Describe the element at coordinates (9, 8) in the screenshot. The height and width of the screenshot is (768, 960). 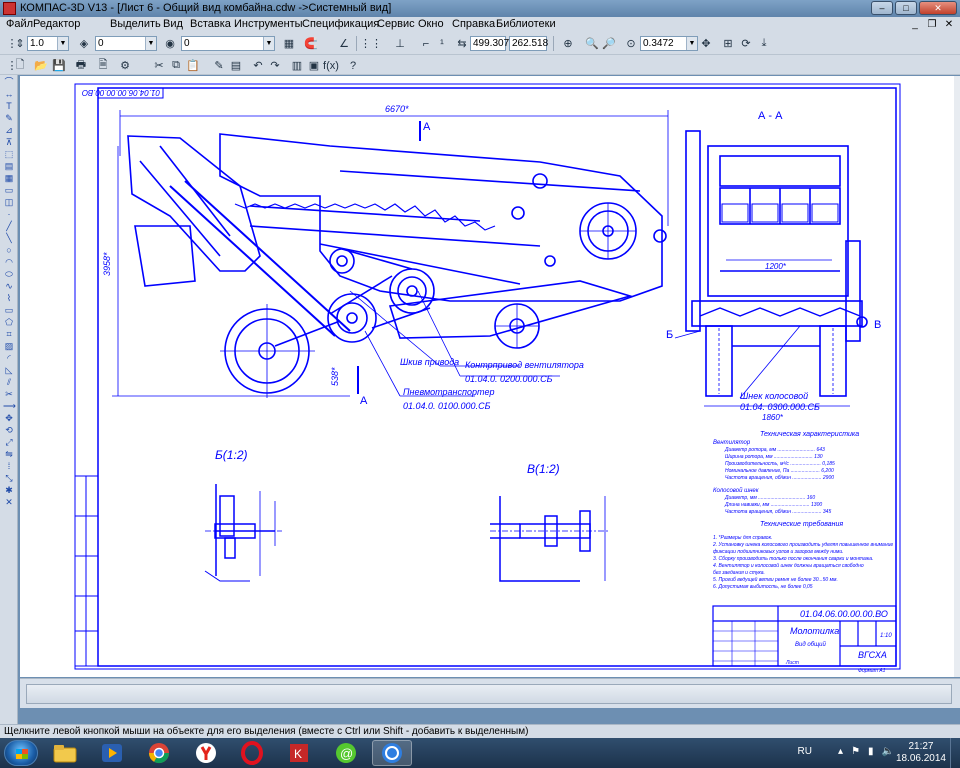
I see `kompas-app-icon` at that location.